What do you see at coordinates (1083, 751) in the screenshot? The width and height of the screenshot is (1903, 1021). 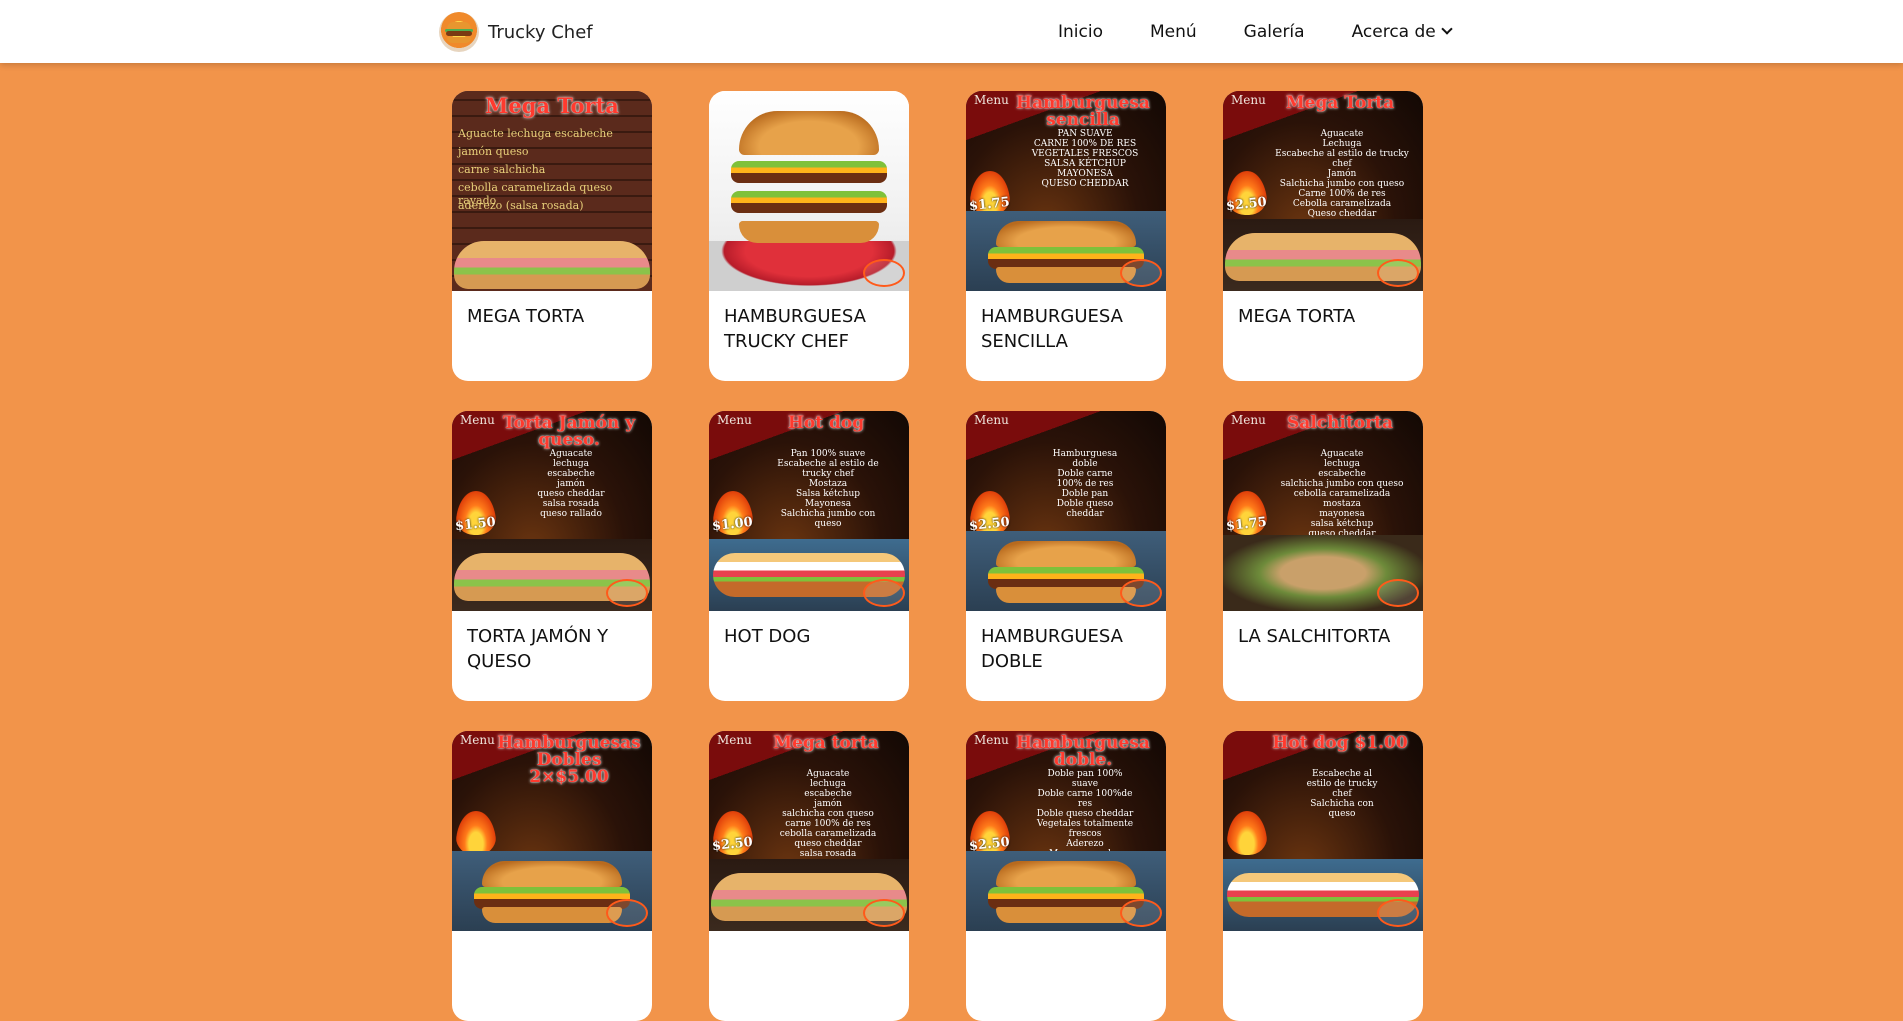 I see `poster-title: Hamburguesa doble.` at bounding box center [1083, 751].